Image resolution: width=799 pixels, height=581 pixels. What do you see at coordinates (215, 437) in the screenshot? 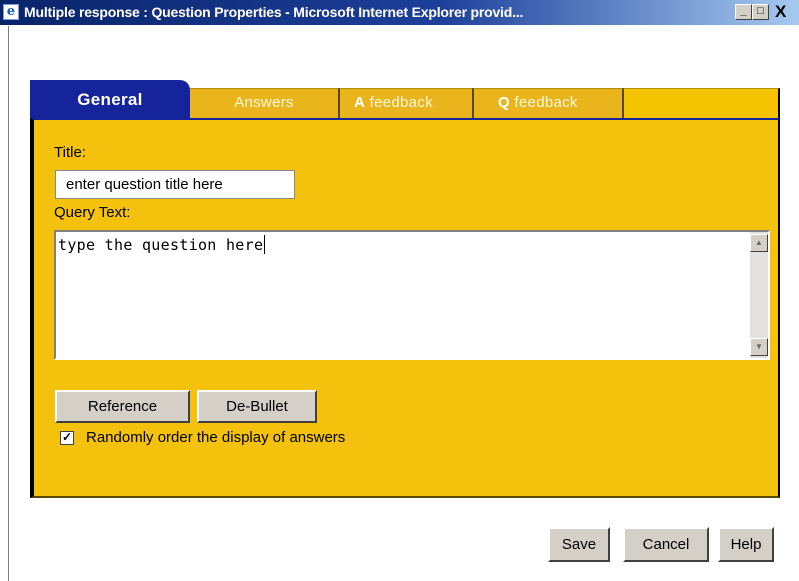
I see `random-order-label: Randomly order the display of answers` at bounding box center [215, 437].